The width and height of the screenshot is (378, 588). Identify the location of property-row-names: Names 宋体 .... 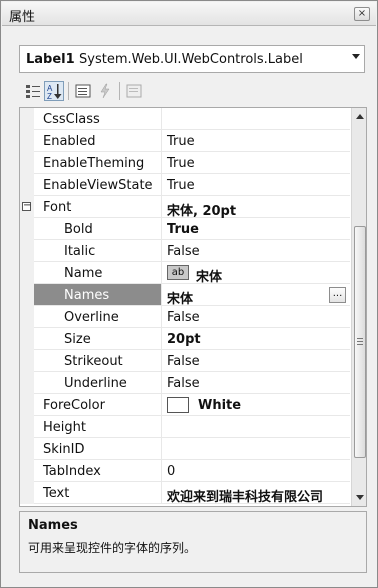
(185, 295).